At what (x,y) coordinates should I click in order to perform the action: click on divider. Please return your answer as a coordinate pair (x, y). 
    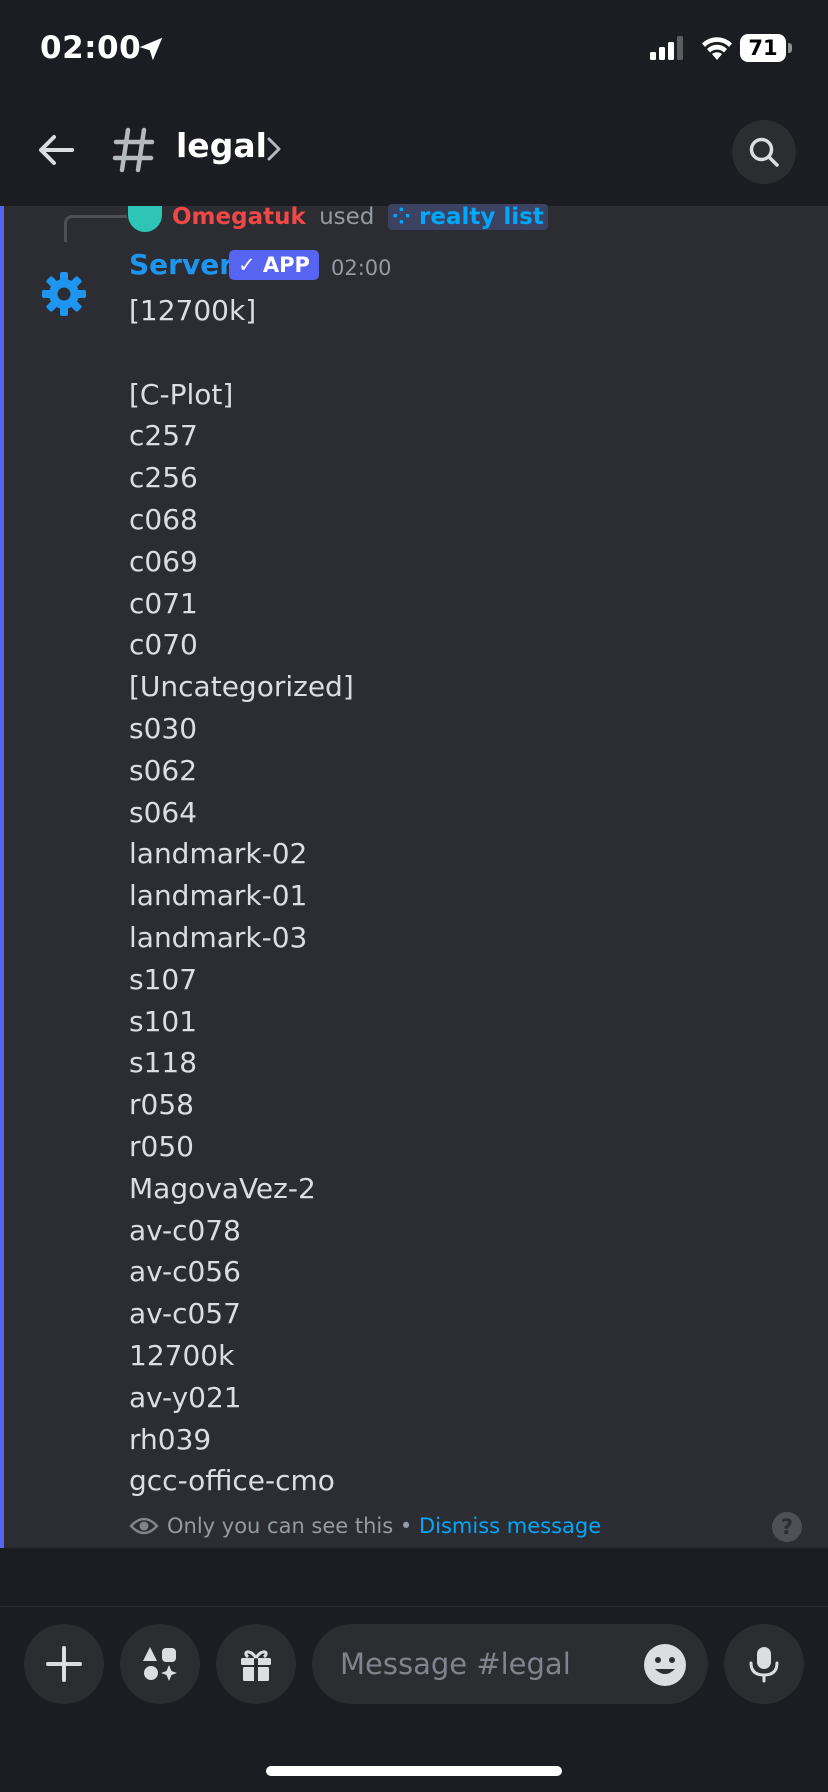
    Looking at the image, I should click on (414, 1606).